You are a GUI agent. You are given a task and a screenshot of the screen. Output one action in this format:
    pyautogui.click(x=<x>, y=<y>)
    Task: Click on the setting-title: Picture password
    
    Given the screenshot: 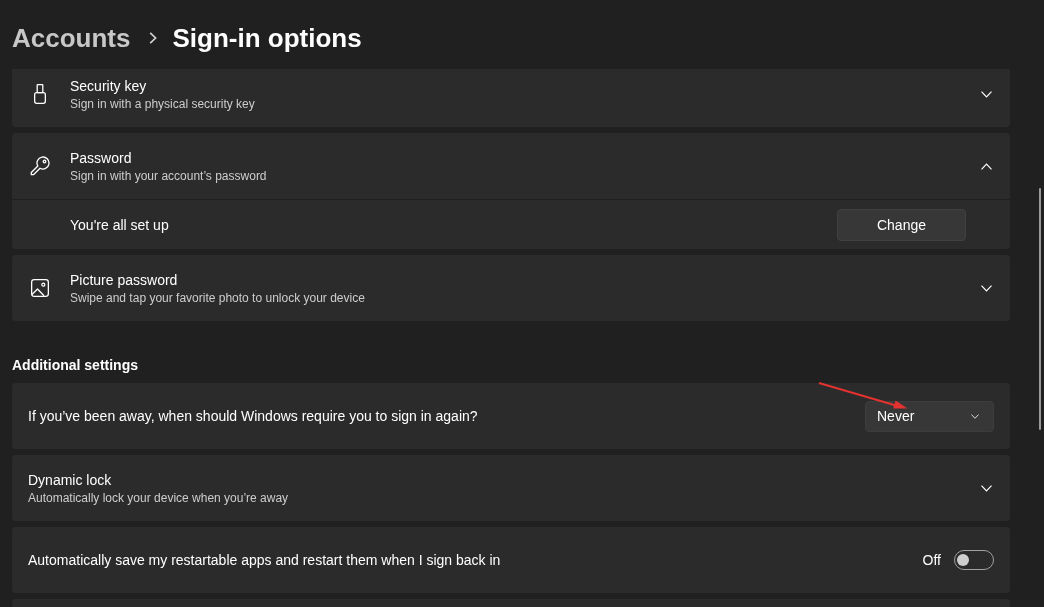 What is the action you would take?
    pyautogui.click(x=124, y=280)
    